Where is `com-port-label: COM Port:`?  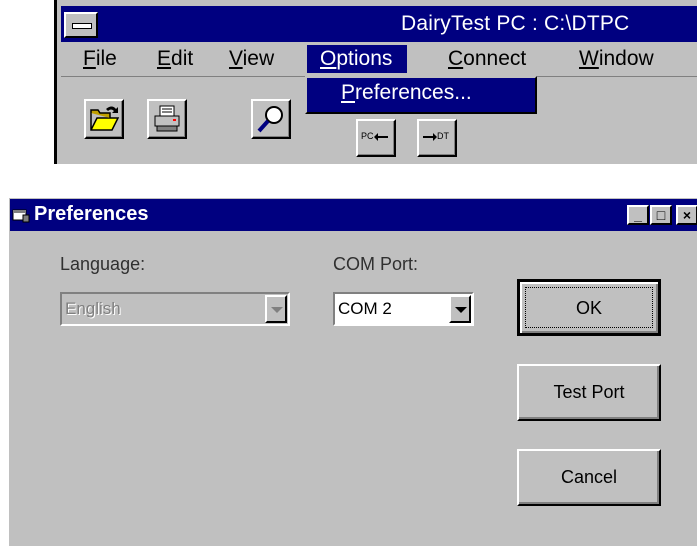 com-port-label: COM Port: is located at coordinates (376, 264).